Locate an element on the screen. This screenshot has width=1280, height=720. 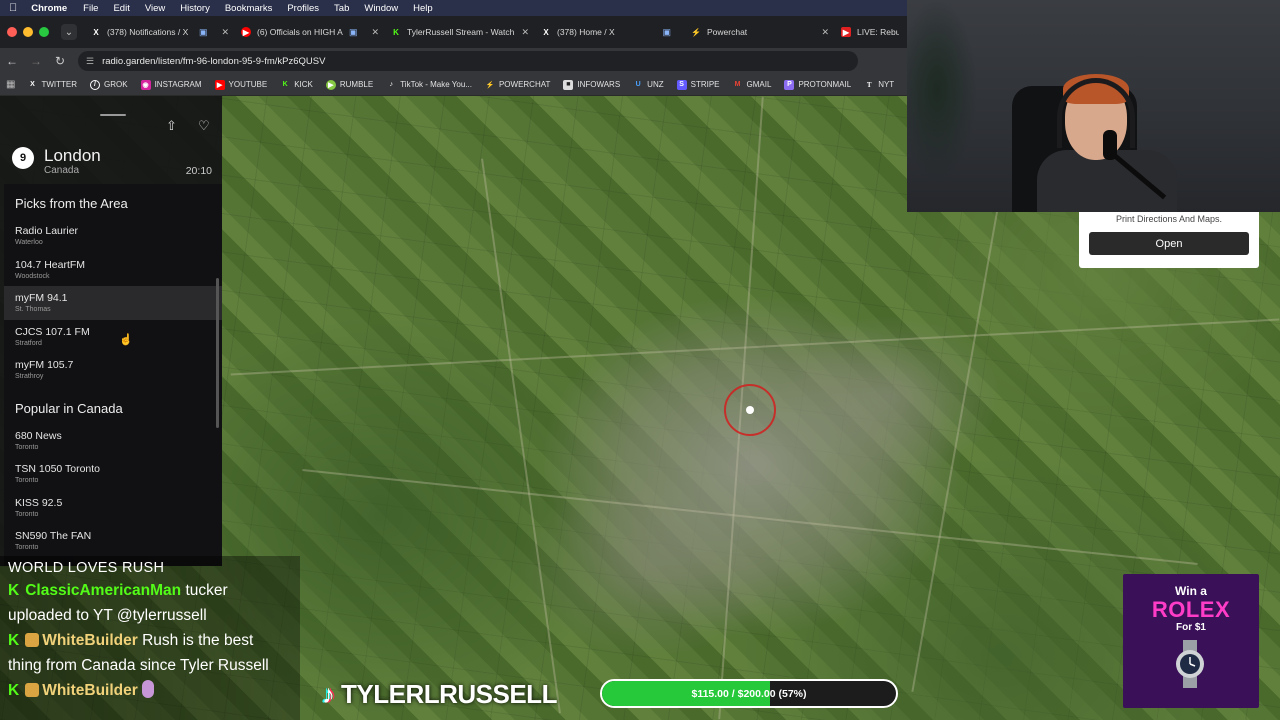
close-window-button is located at coordinates (12, 32).